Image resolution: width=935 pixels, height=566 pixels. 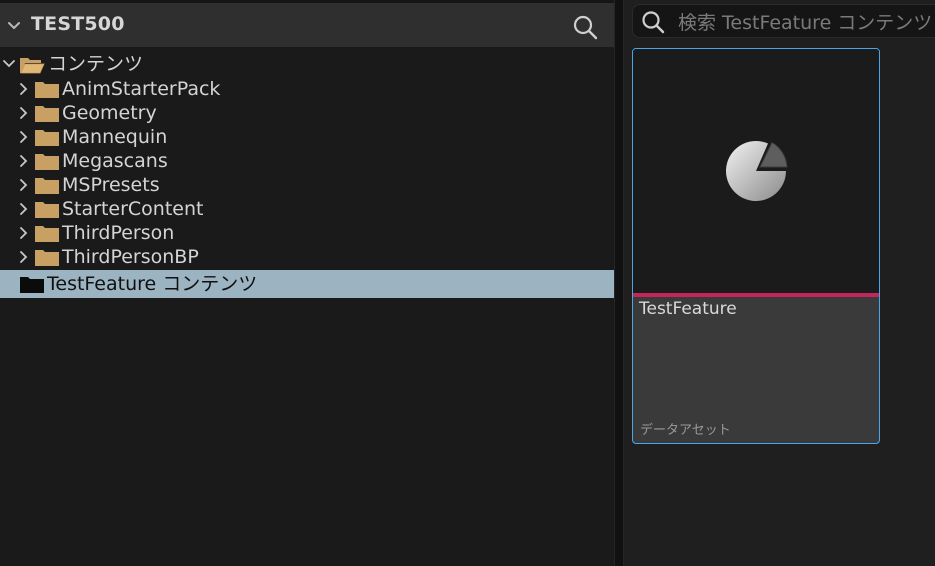 What do you see at coordinates (307, 161) in the screenshot?
I see `tree-item-folder: Megascans` at bounding box center [307, 161].